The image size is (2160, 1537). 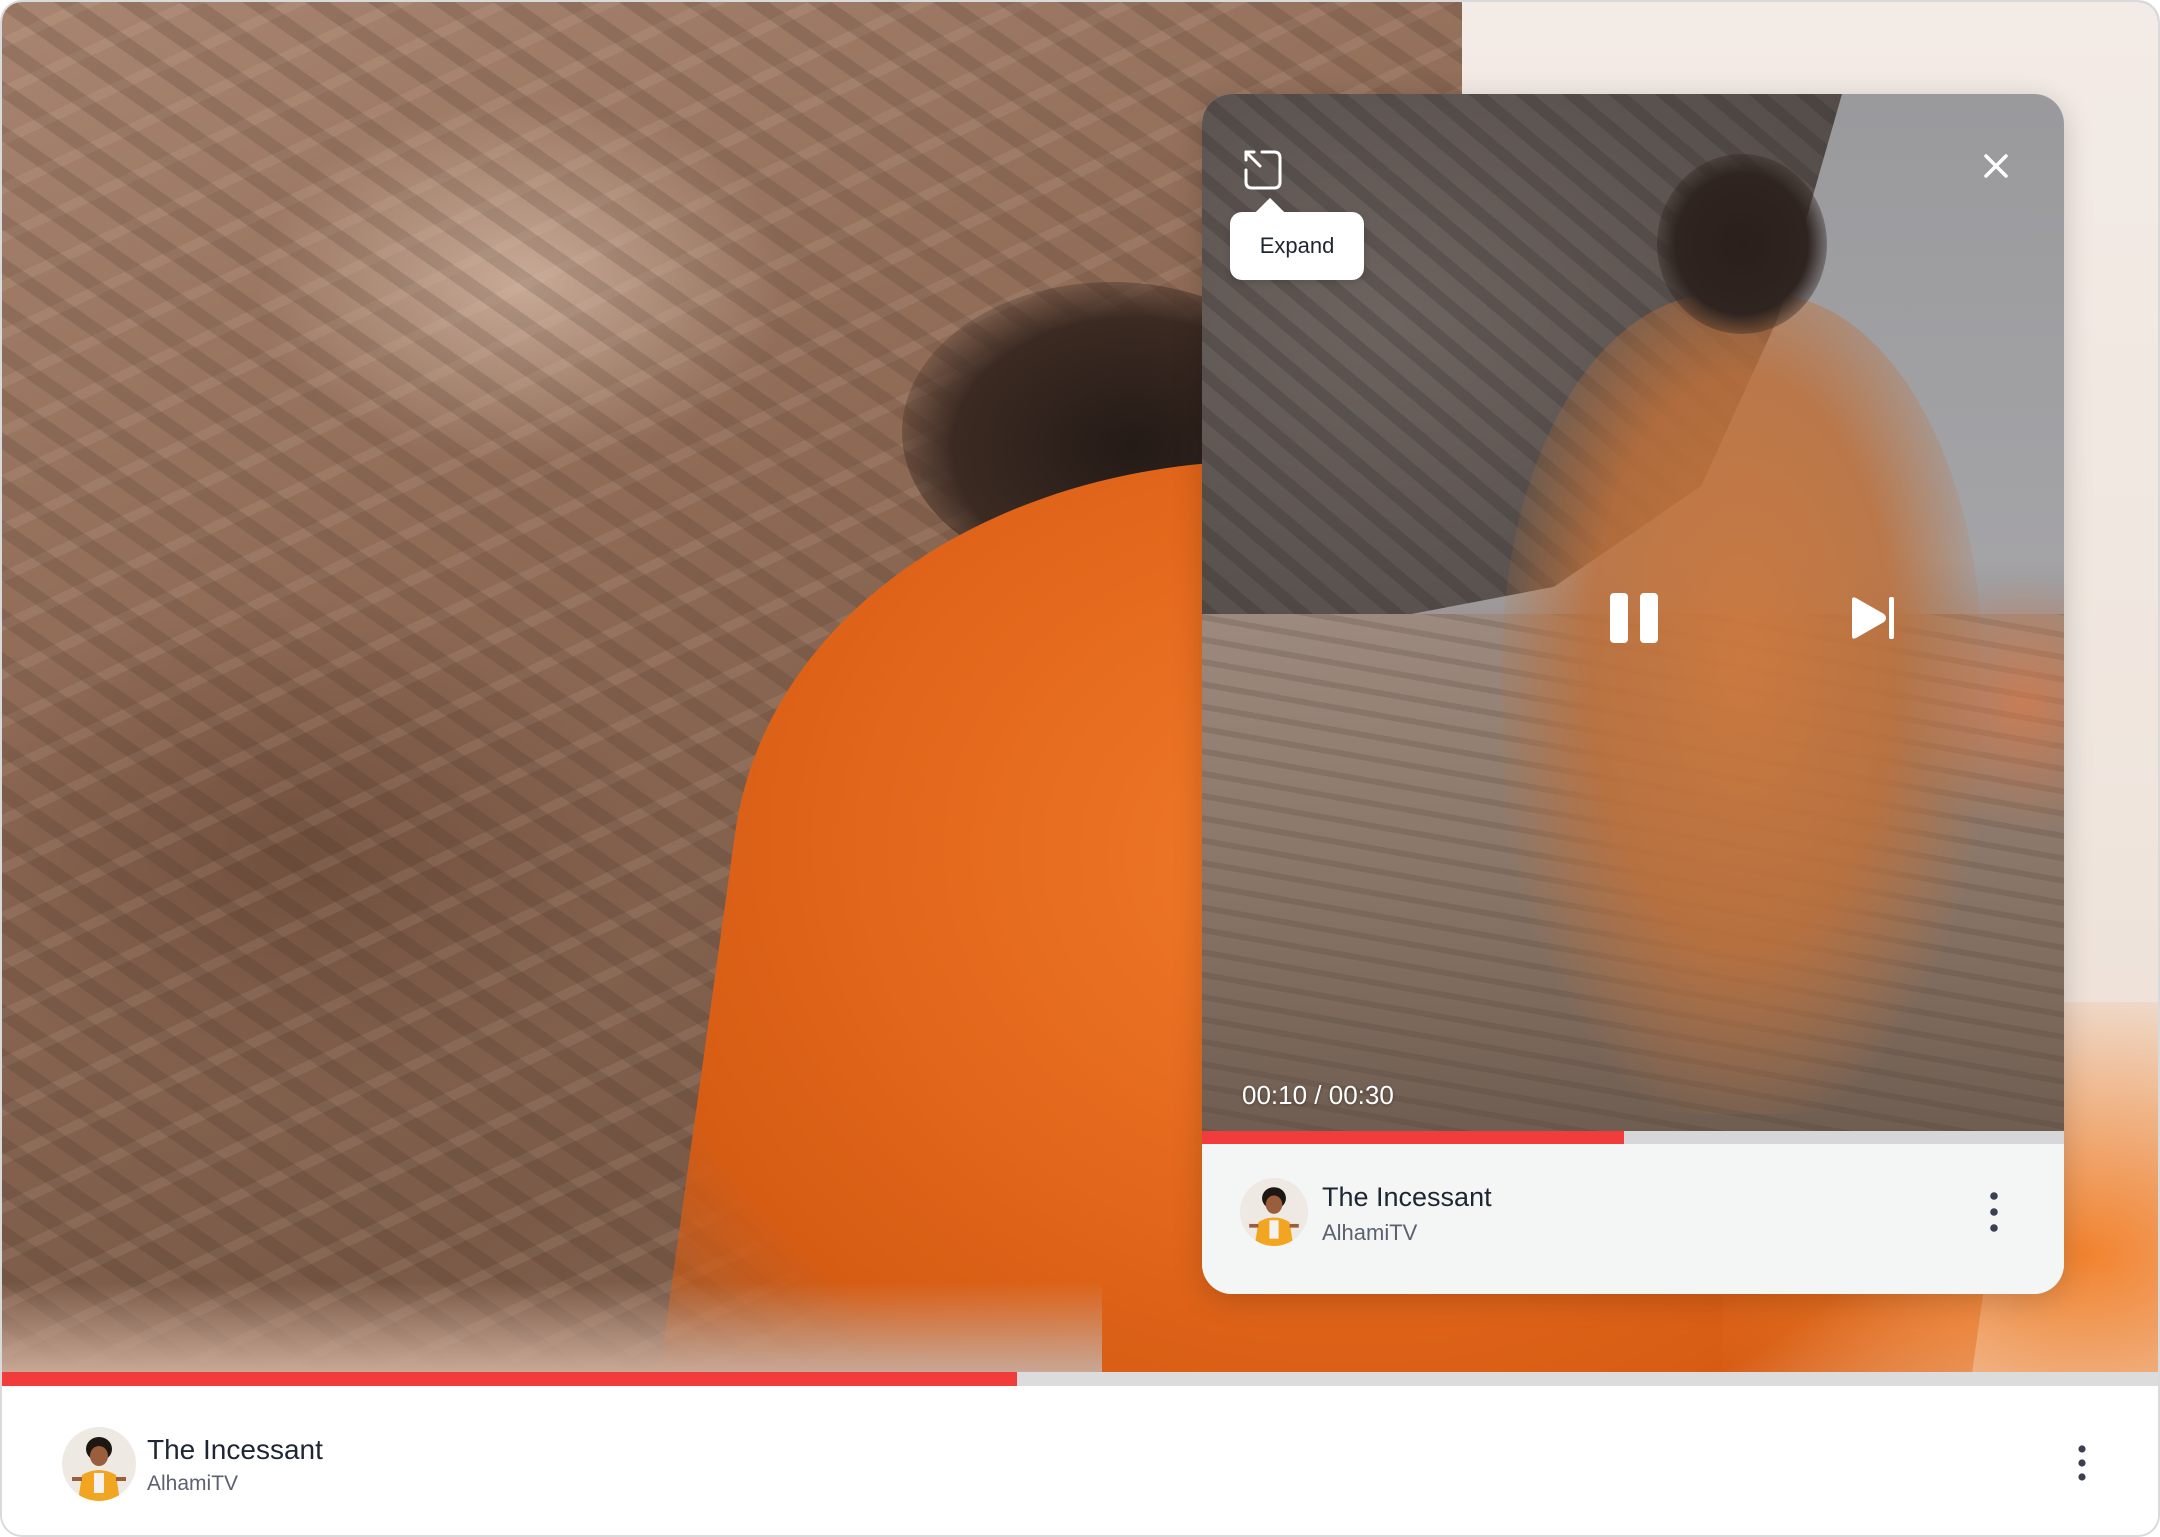 I want to click on mini-video-info: The Incessant AlhamiTV, so click(x=1633, y=1219).